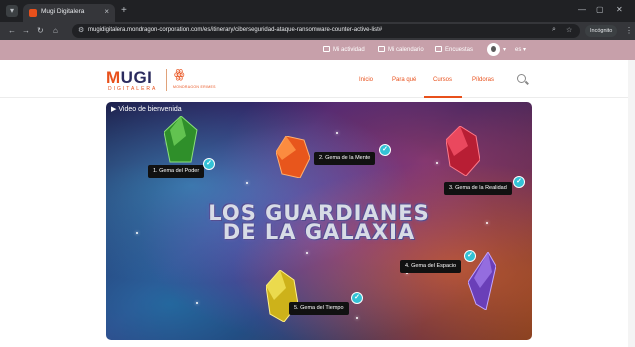 This screenshot has width=635, height=347. Describe the element at coordinates (438, 49) in the screenshot. I see `surveys-icon` at that location.